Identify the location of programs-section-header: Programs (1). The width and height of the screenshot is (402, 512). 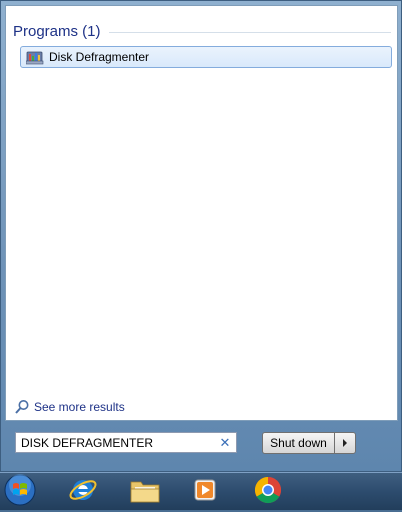
(202, 31).